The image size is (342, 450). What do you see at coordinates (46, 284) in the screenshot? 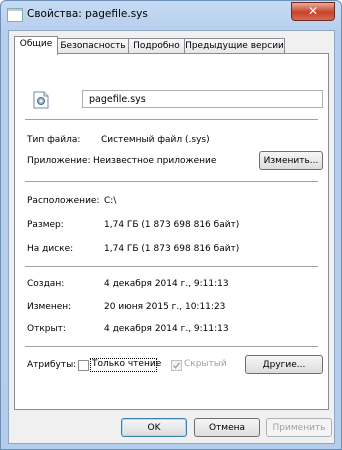
I see `created-label: Создан:` at bounding box center [46, 284].